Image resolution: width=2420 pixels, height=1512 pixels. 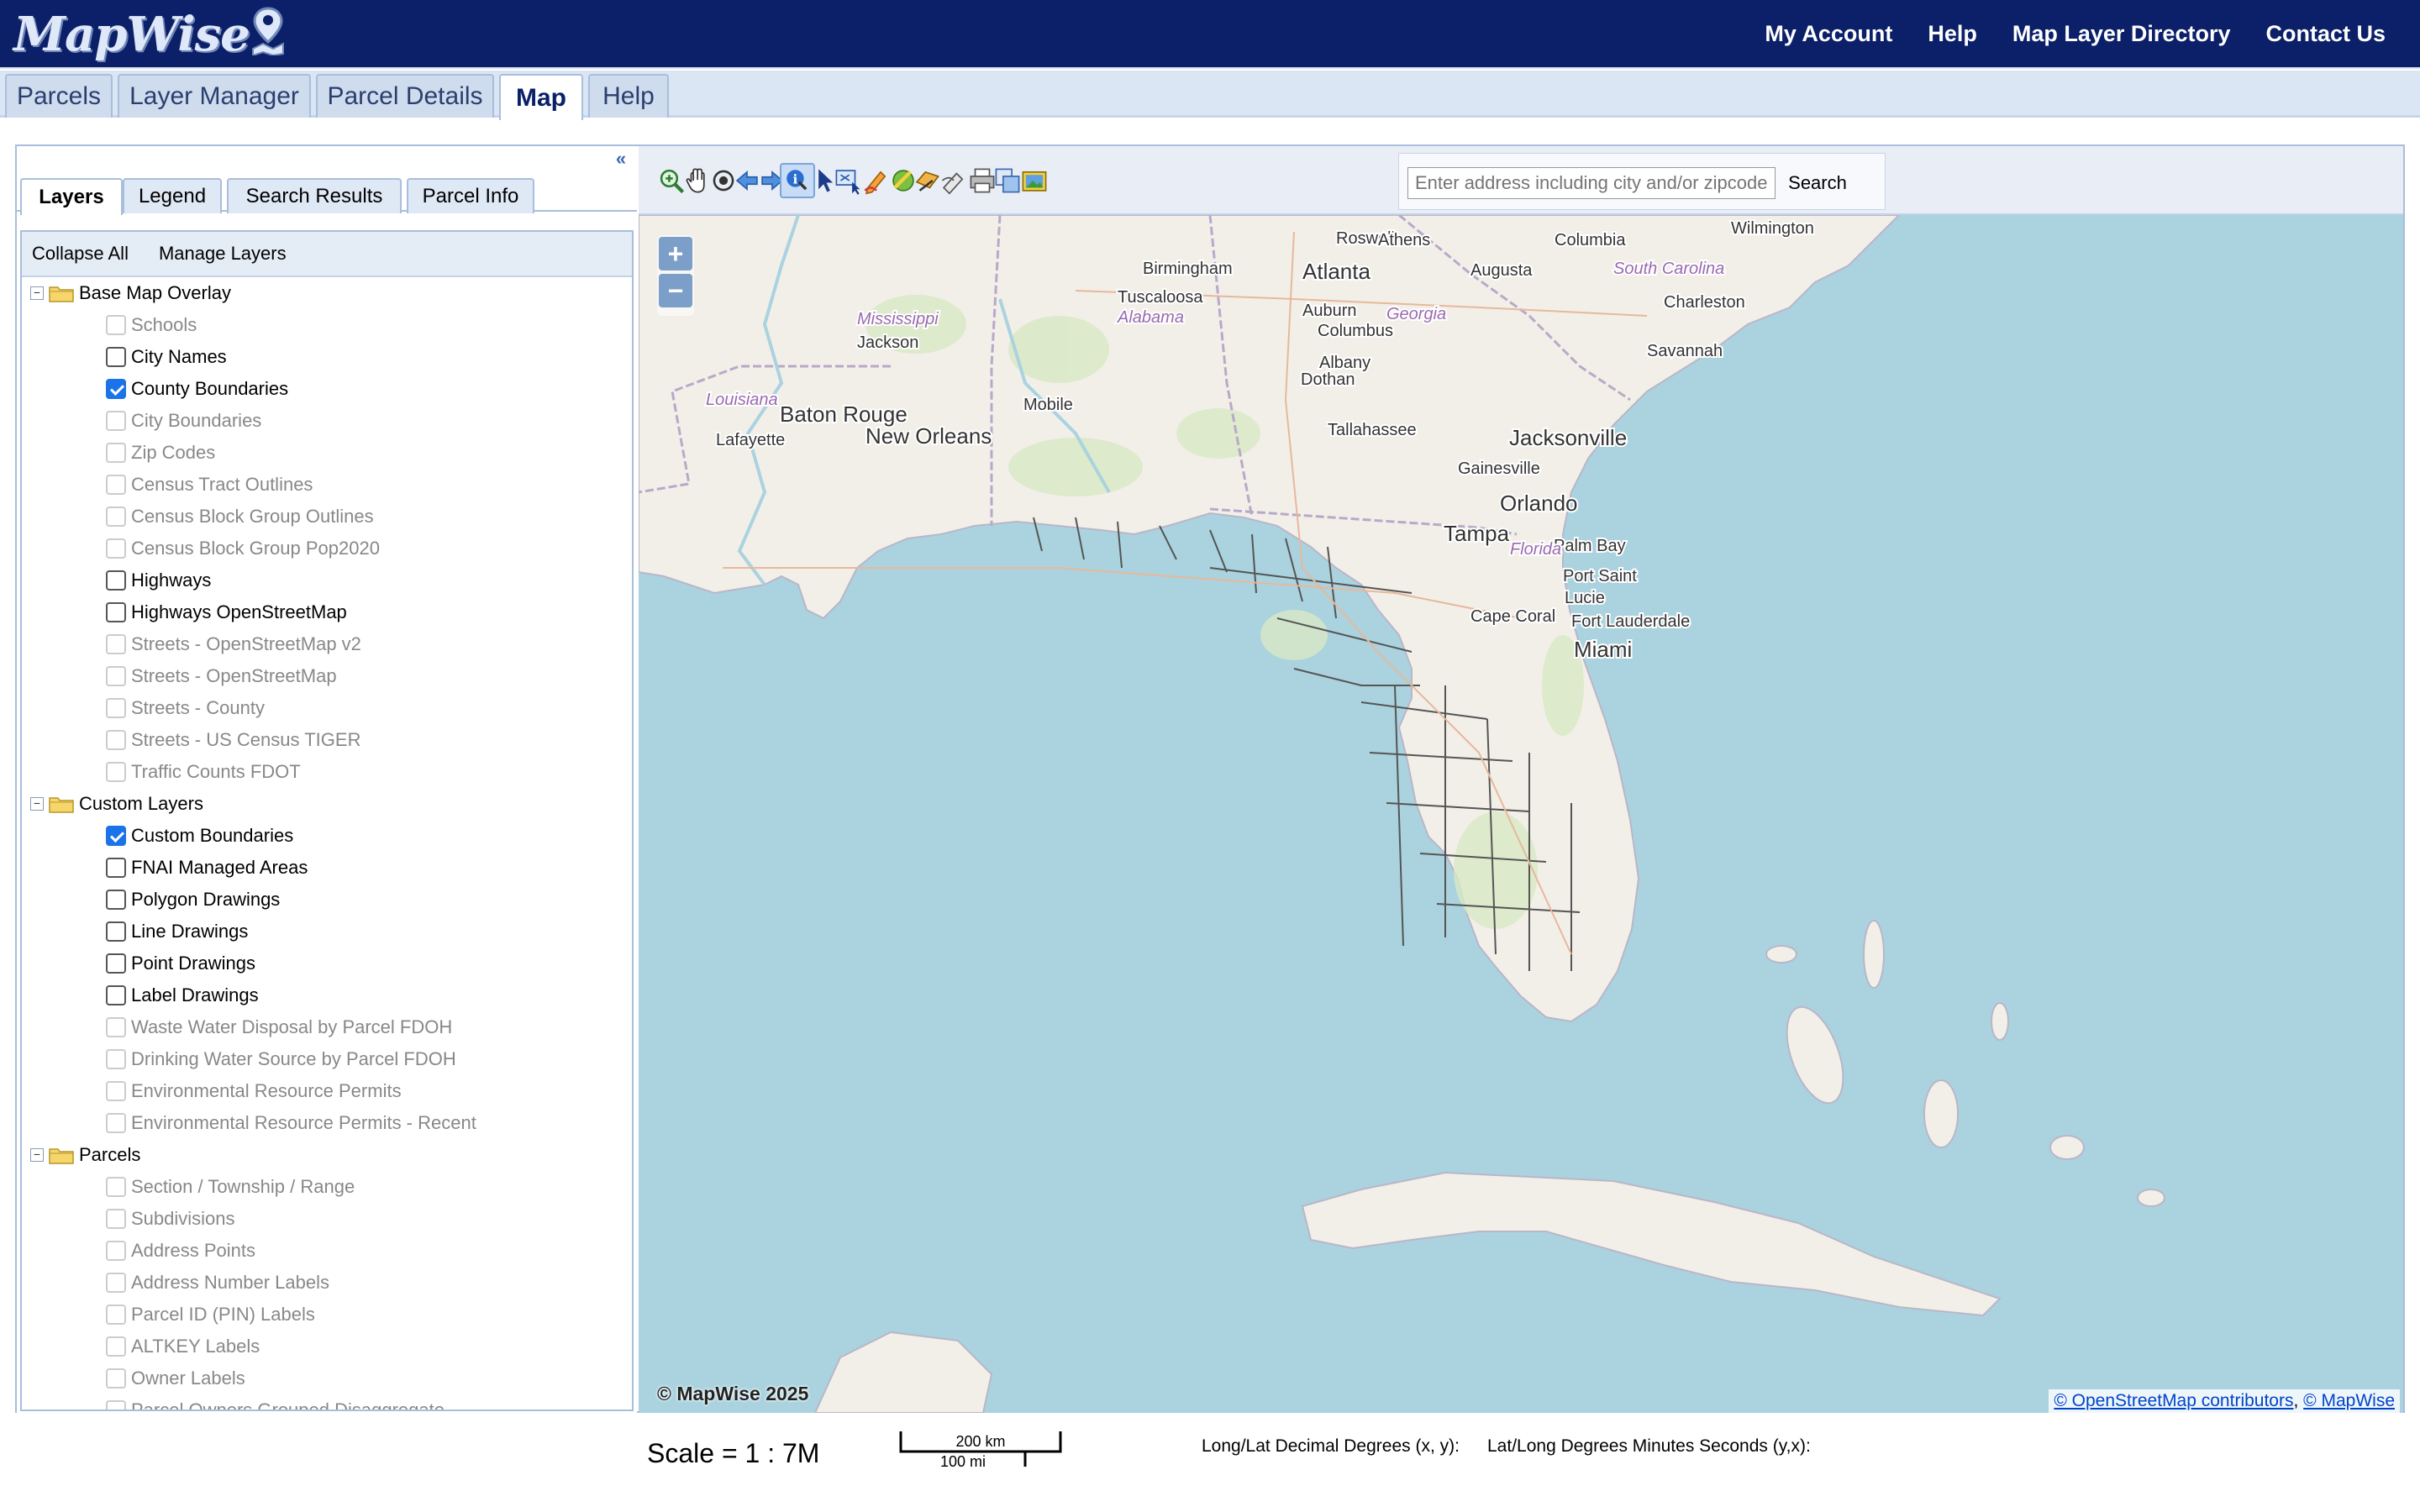 What do you see at coordinates (1817, 183) in the screenshot?
I see `search-button: Search` at bounding box center [1817, 183].